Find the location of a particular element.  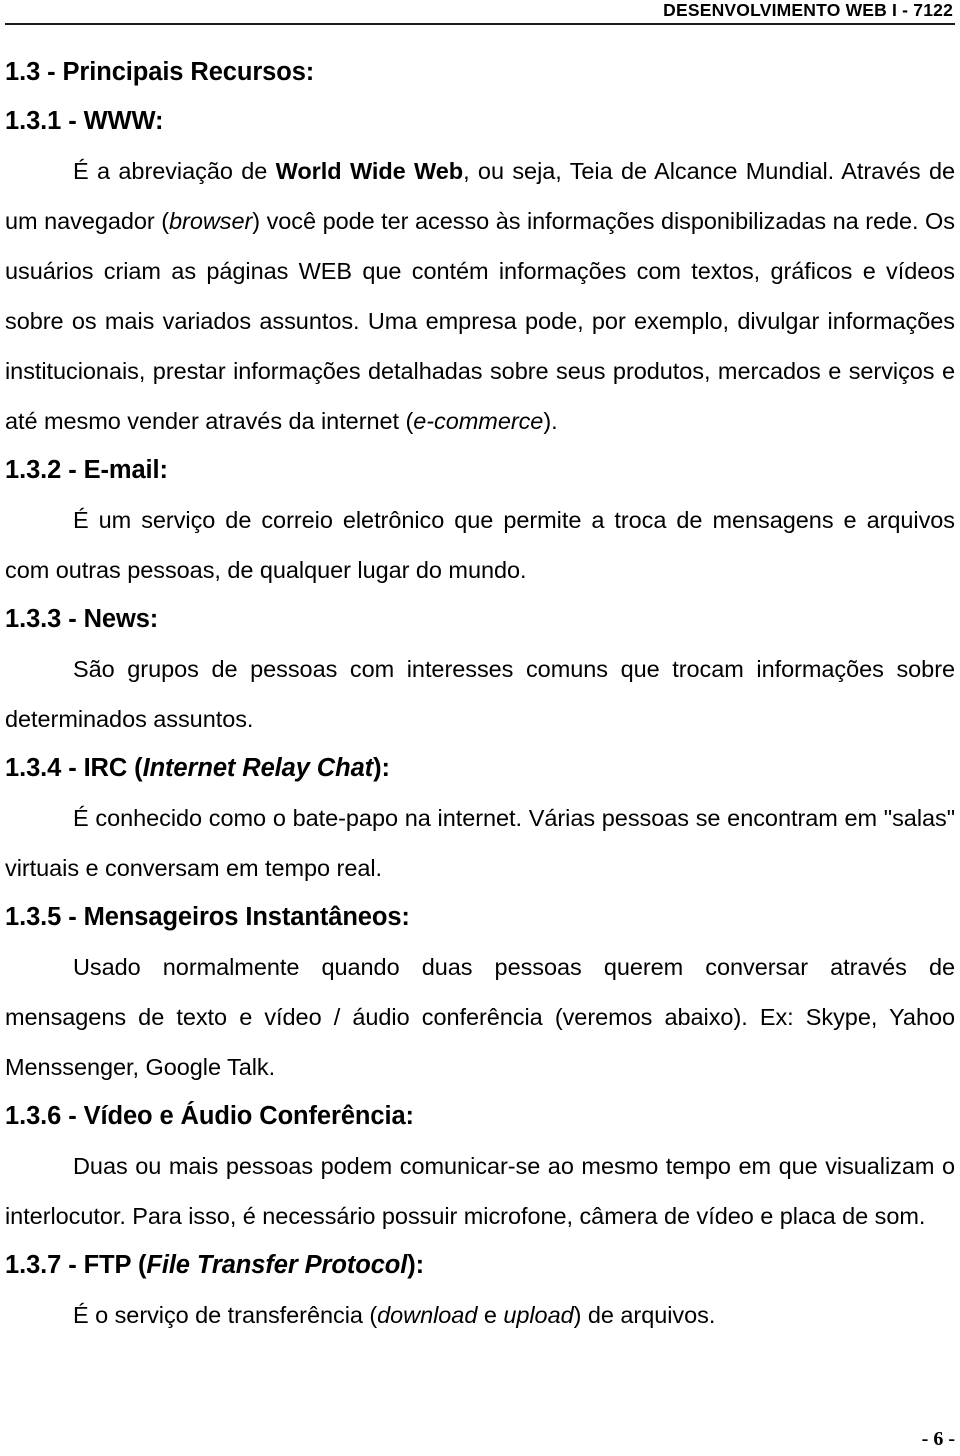

irc-heading-emphasis: Internet Relay Chat is located at coordinates (258, 768).